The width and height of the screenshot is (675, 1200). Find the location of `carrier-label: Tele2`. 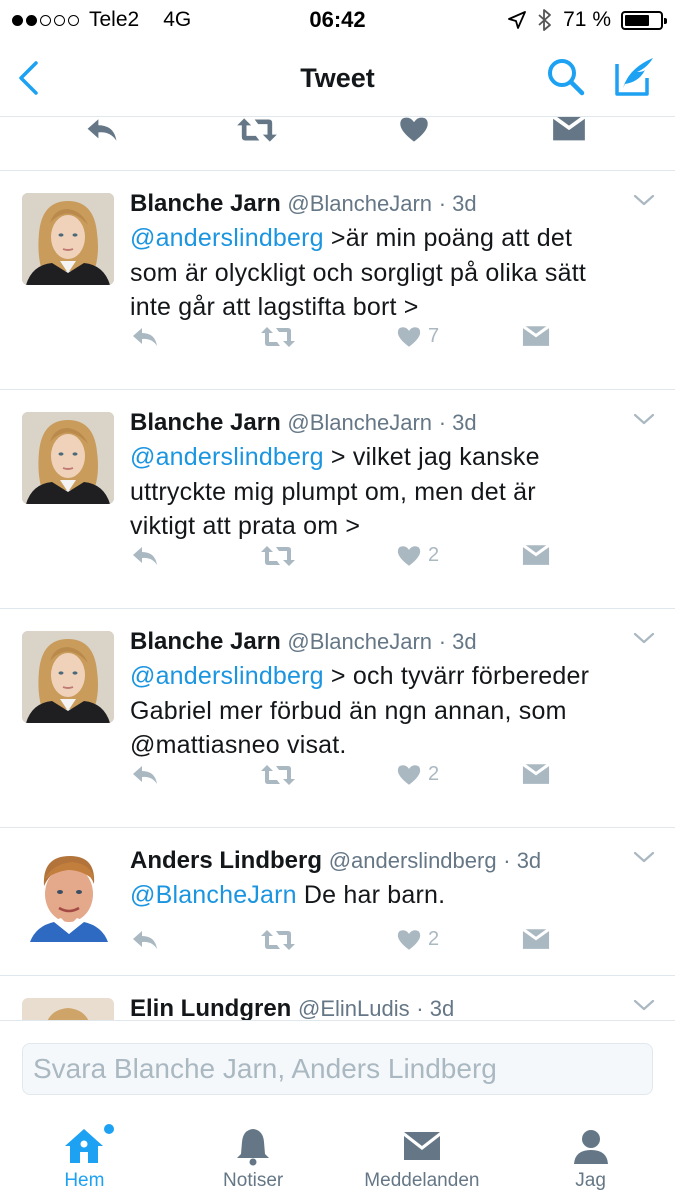

carrier-label: Tele2 is located at coordinates (114, 19).